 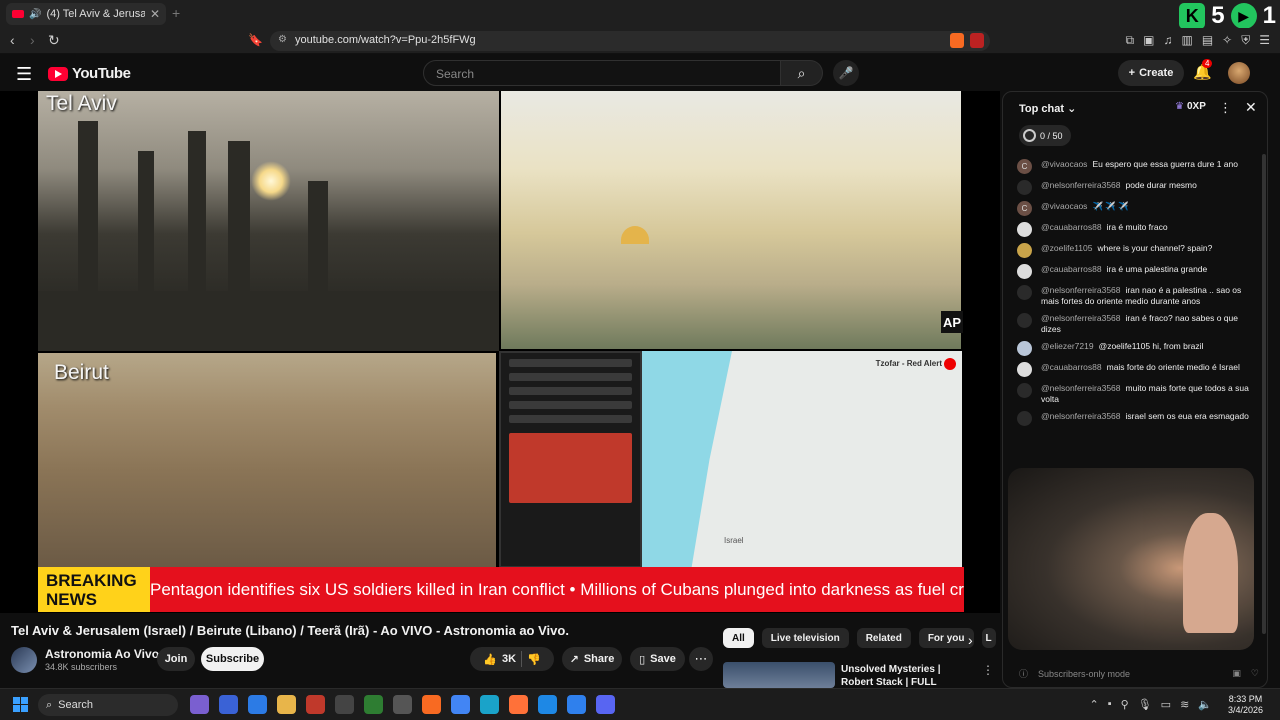 I want to click on dislike-icon: 👎, so click(x=534, y=659).